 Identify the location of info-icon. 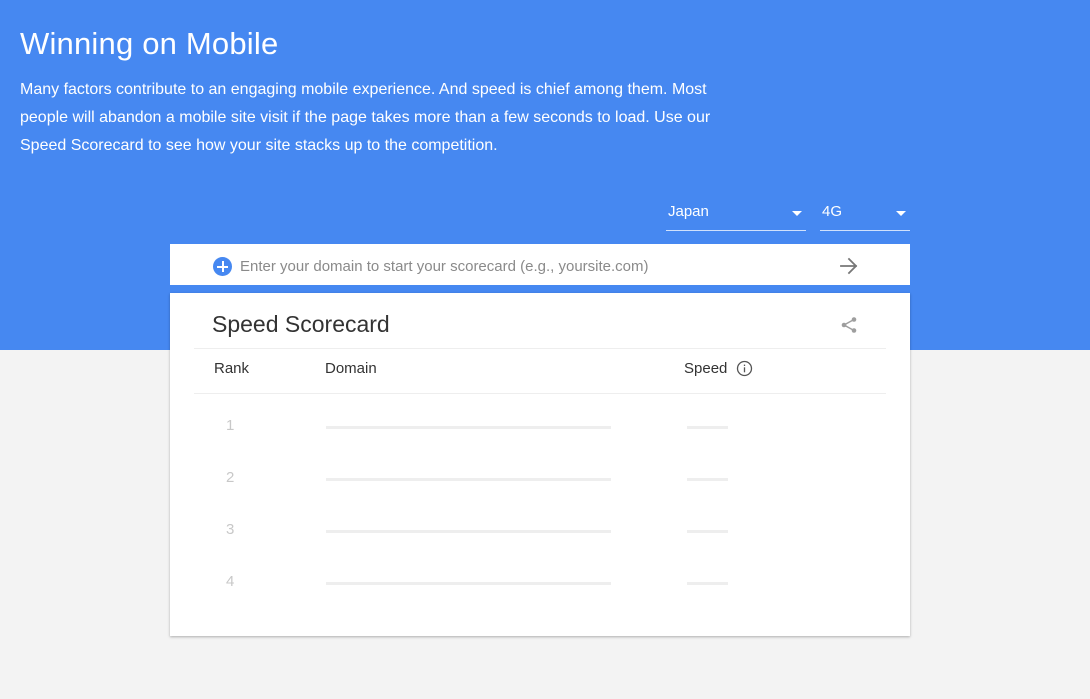
(744, 368).